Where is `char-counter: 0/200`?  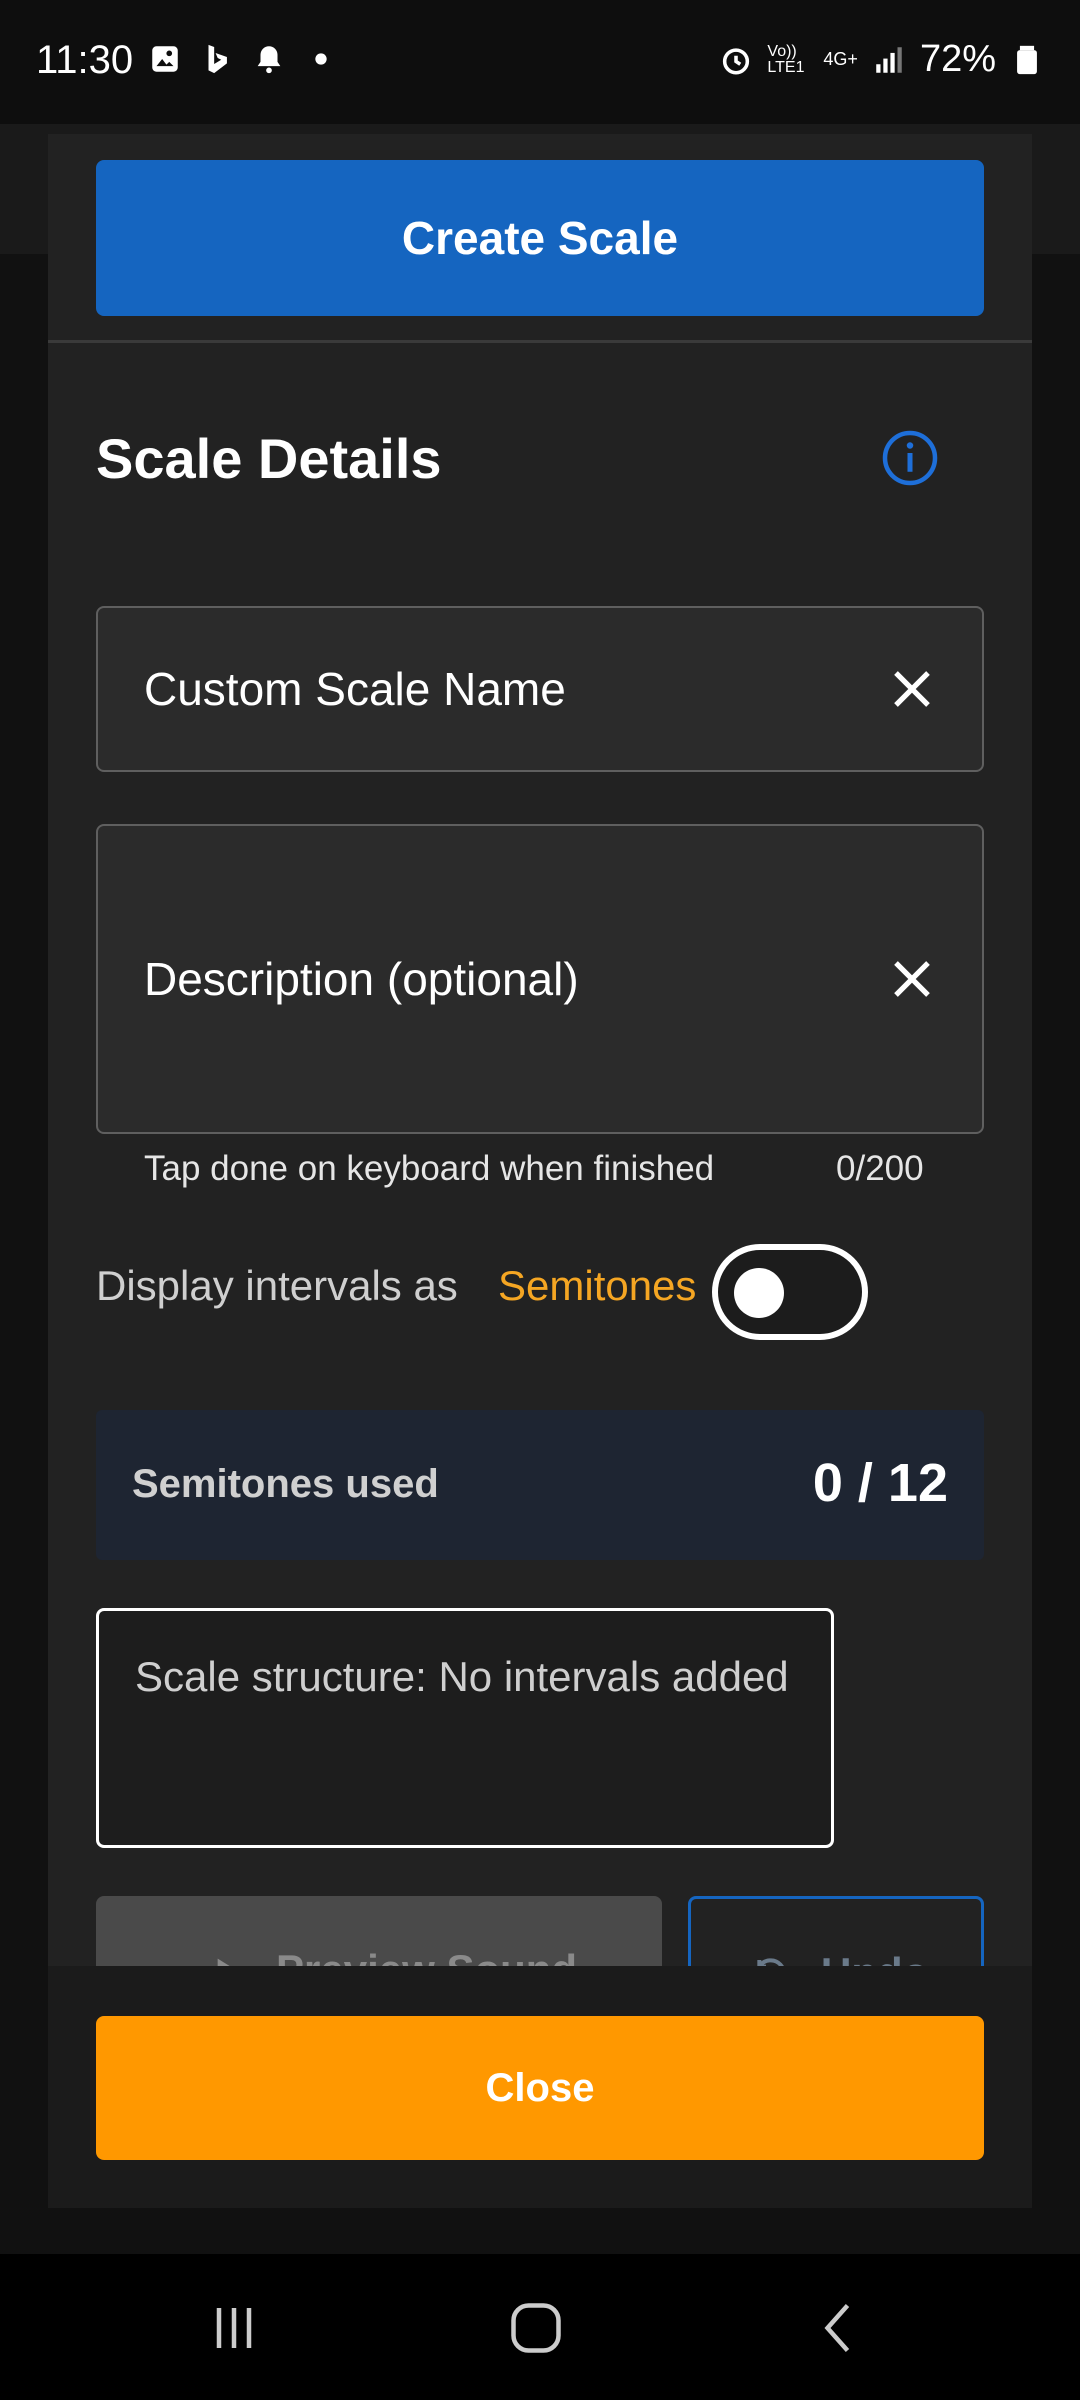
char-counter: 0/200 is located at coordinates (880, 1168).